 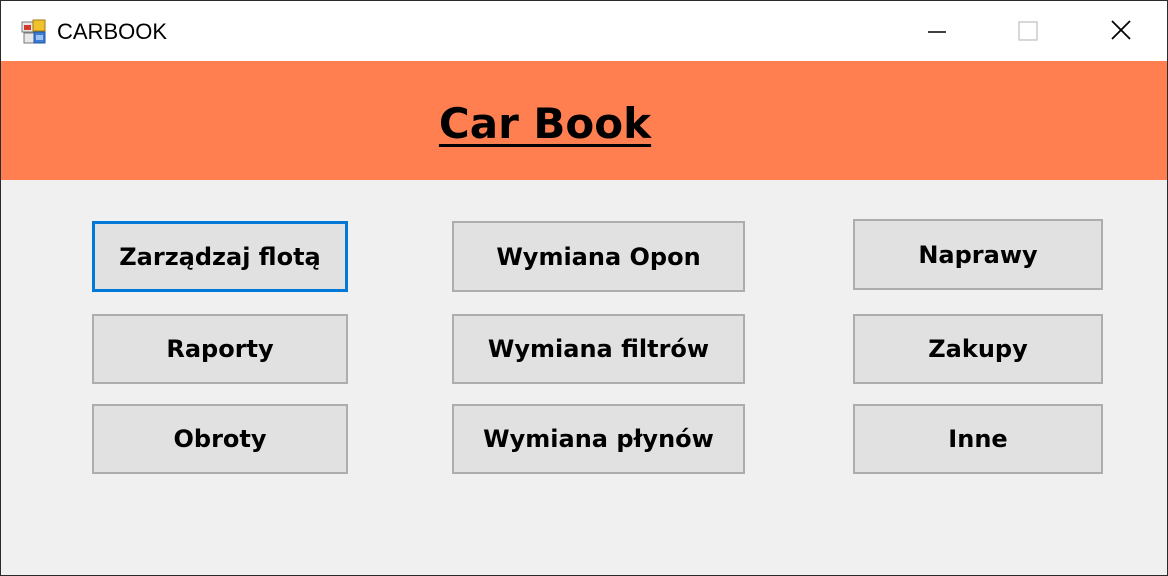 What do you see at coordinates (978, 349) in the screenshot?
I see `purchases-button: Zakupy` at bounding box center [978, 349].